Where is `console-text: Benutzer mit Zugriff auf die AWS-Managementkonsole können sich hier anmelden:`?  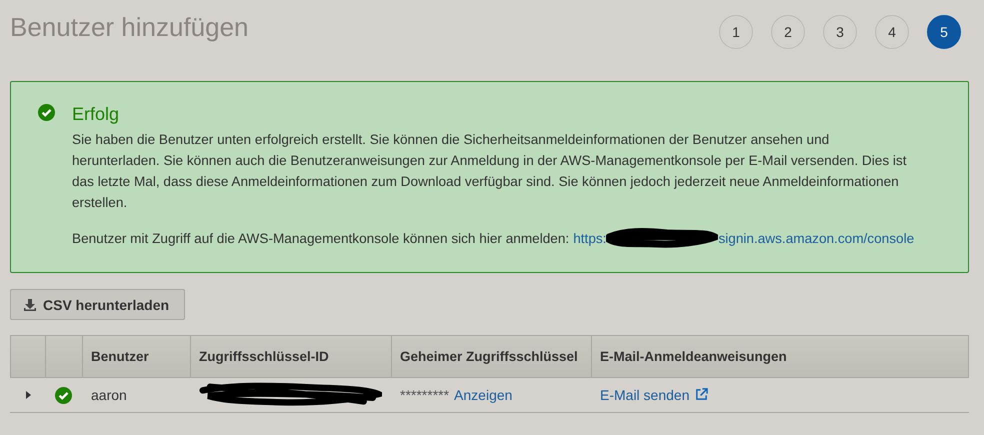 console-text: Benutzer mit Zugriff auf die AWS-Managementkonsole können sich hier anmelden: is located at coordinates (321, 238).